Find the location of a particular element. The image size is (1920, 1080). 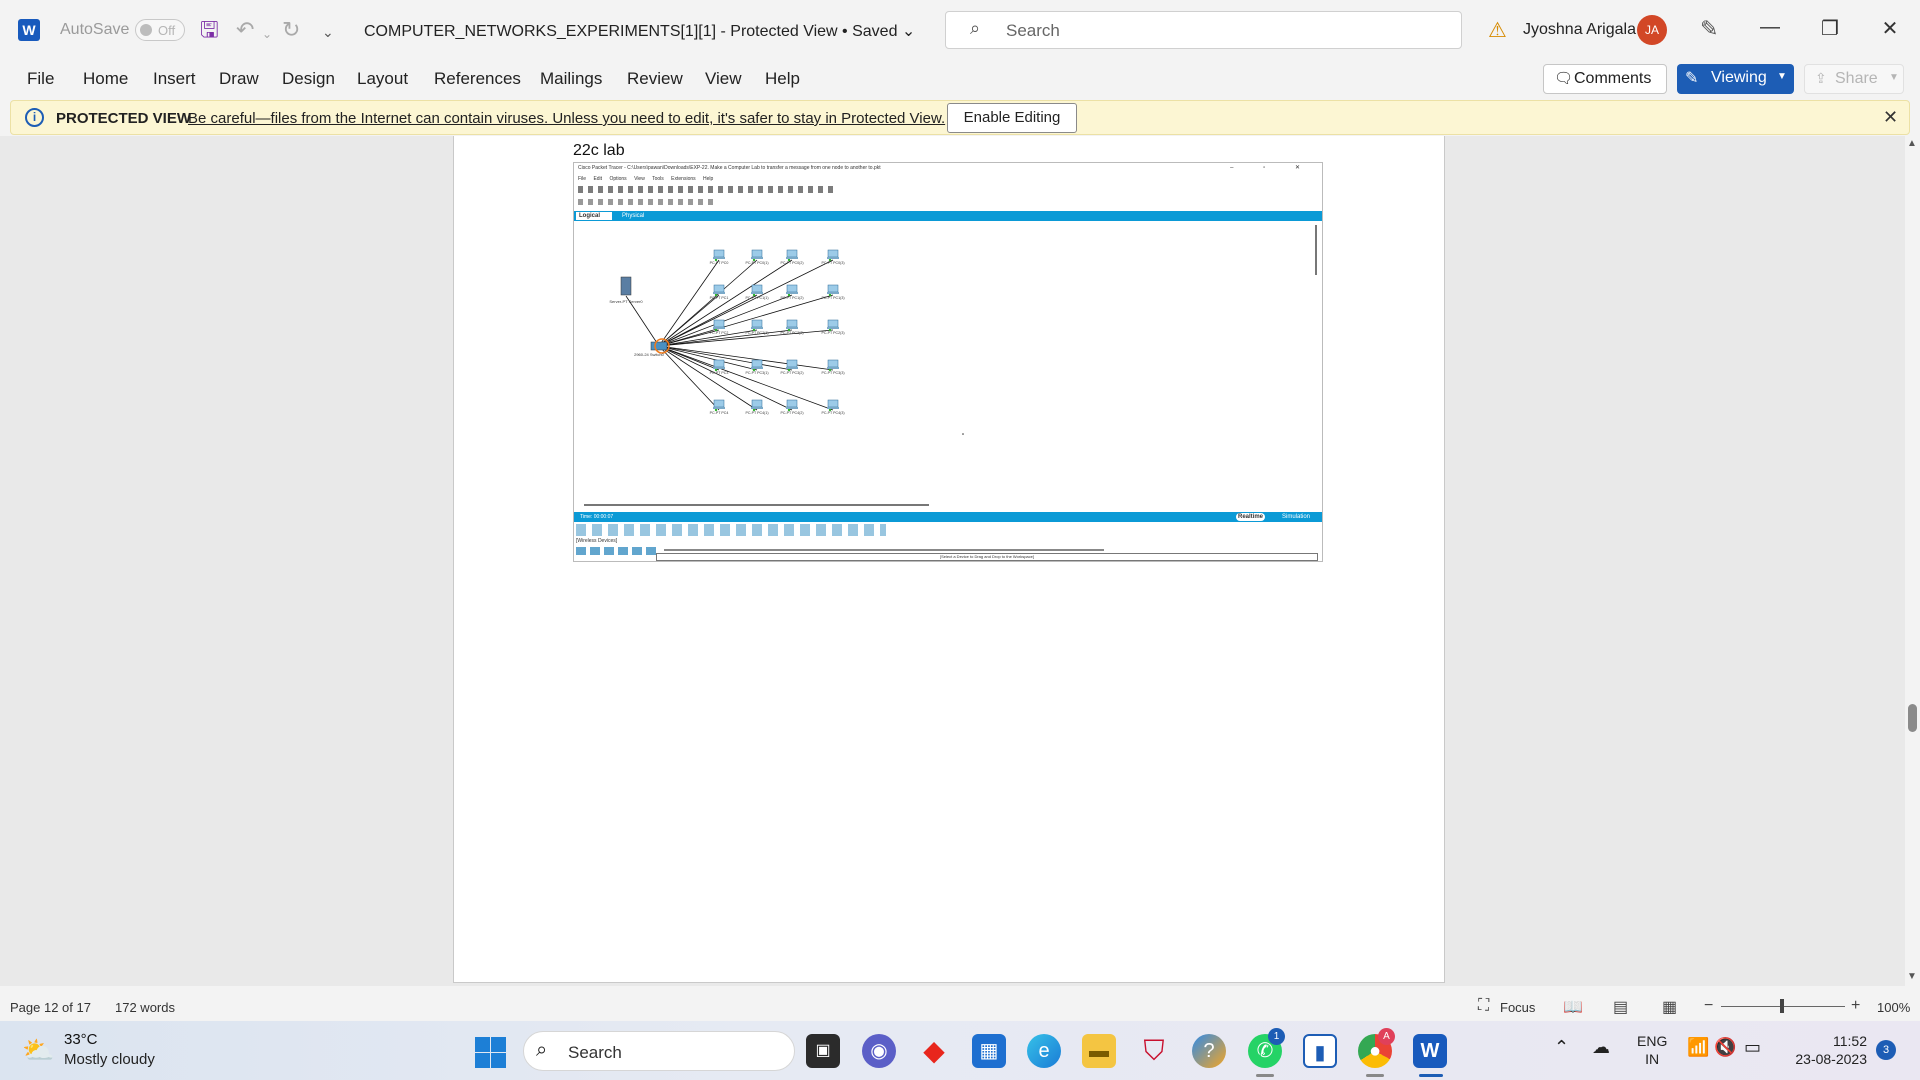

windows-start-icon is located at coordinates (489, 1051).